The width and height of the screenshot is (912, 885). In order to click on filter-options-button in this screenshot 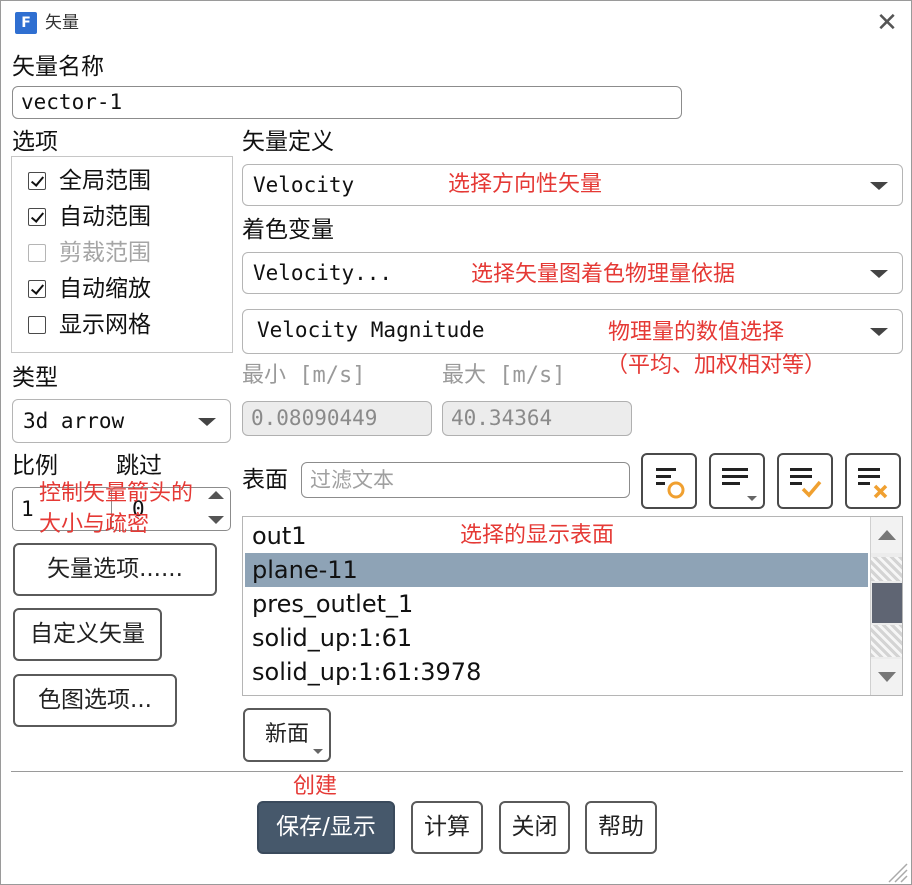, I will do `click(737, 481)`.